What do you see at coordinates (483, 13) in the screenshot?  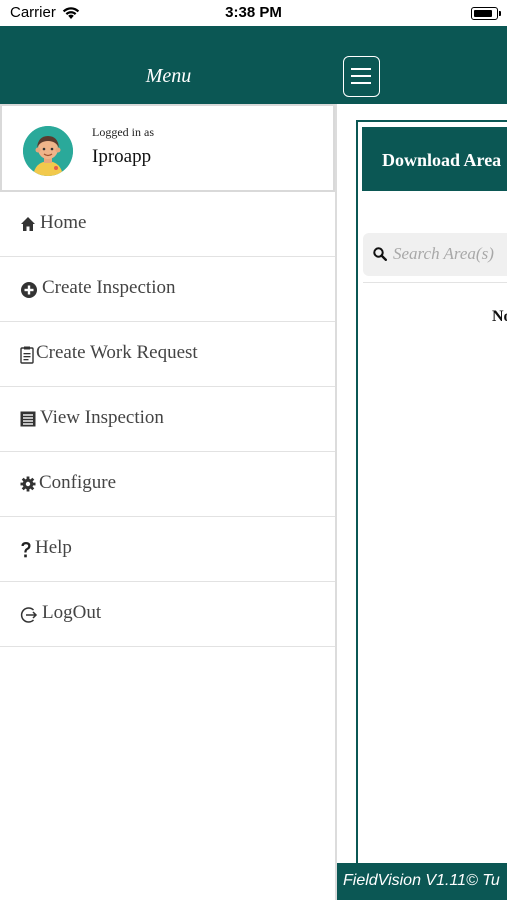 I see `battery-level` at bounding box center [483, 13].